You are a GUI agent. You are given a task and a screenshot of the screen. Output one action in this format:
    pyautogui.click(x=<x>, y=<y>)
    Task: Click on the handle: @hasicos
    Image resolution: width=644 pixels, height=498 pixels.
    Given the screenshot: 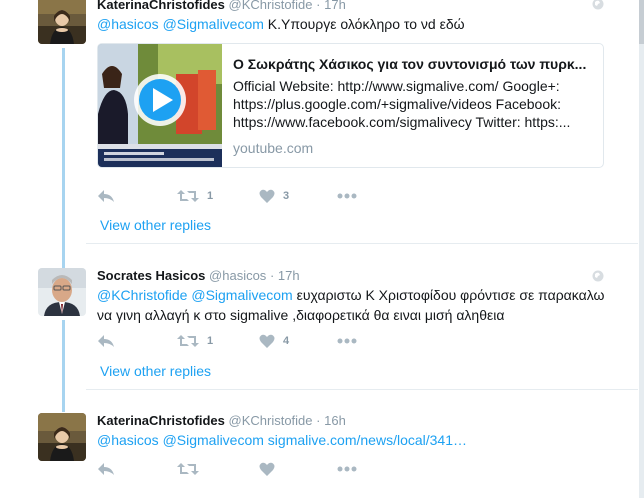 What is the action you would take?
    pyautogui.click(x=237, y=275)
    